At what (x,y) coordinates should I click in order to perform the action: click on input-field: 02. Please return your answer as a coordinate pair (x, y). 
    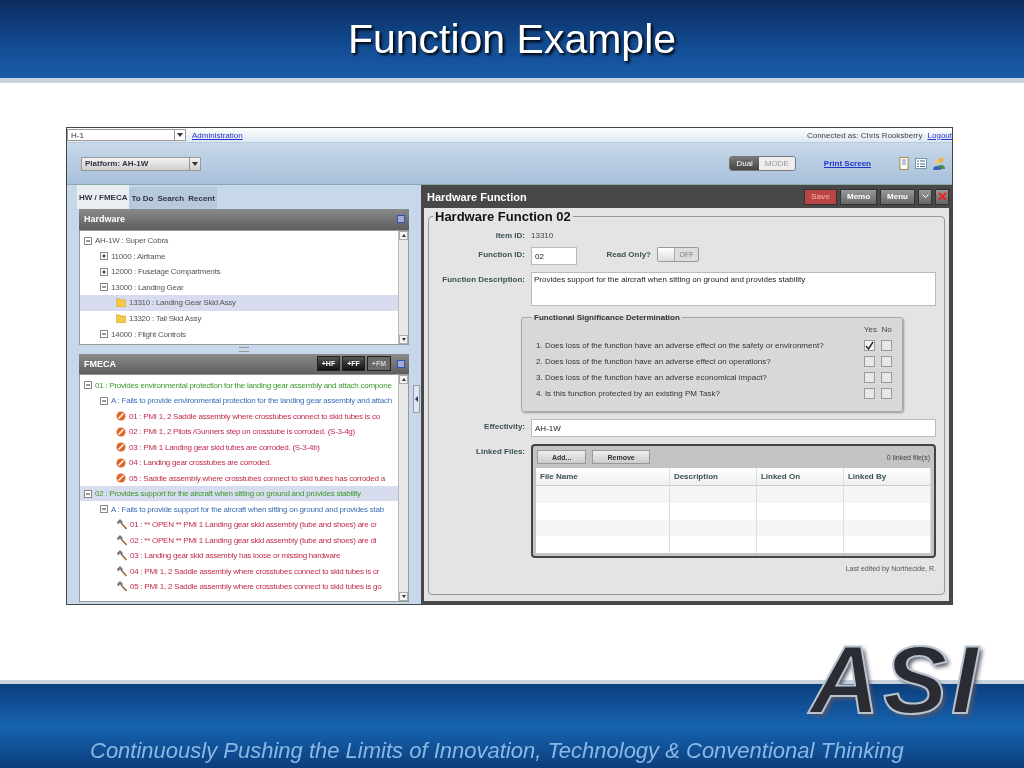
    Looking at the image, I should click on (554, 256).